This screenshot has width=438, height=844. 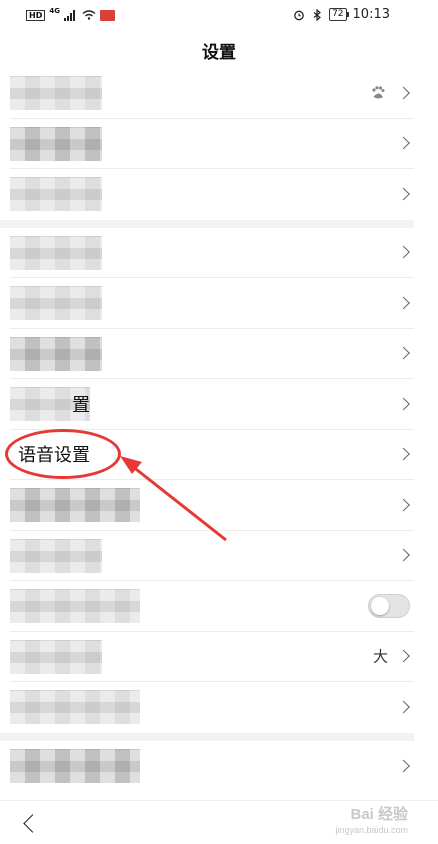 What do you see at coordinates (36, 15) in the screenshot?
I see `hd-network-label: HD` at bounding box center [36, 15].